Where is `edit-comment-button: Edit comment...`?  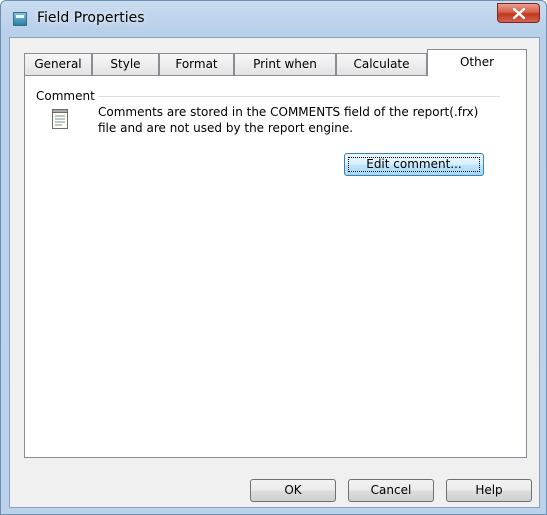
edit-comment-button: Edit comment... is located at coordinates (414, 164).